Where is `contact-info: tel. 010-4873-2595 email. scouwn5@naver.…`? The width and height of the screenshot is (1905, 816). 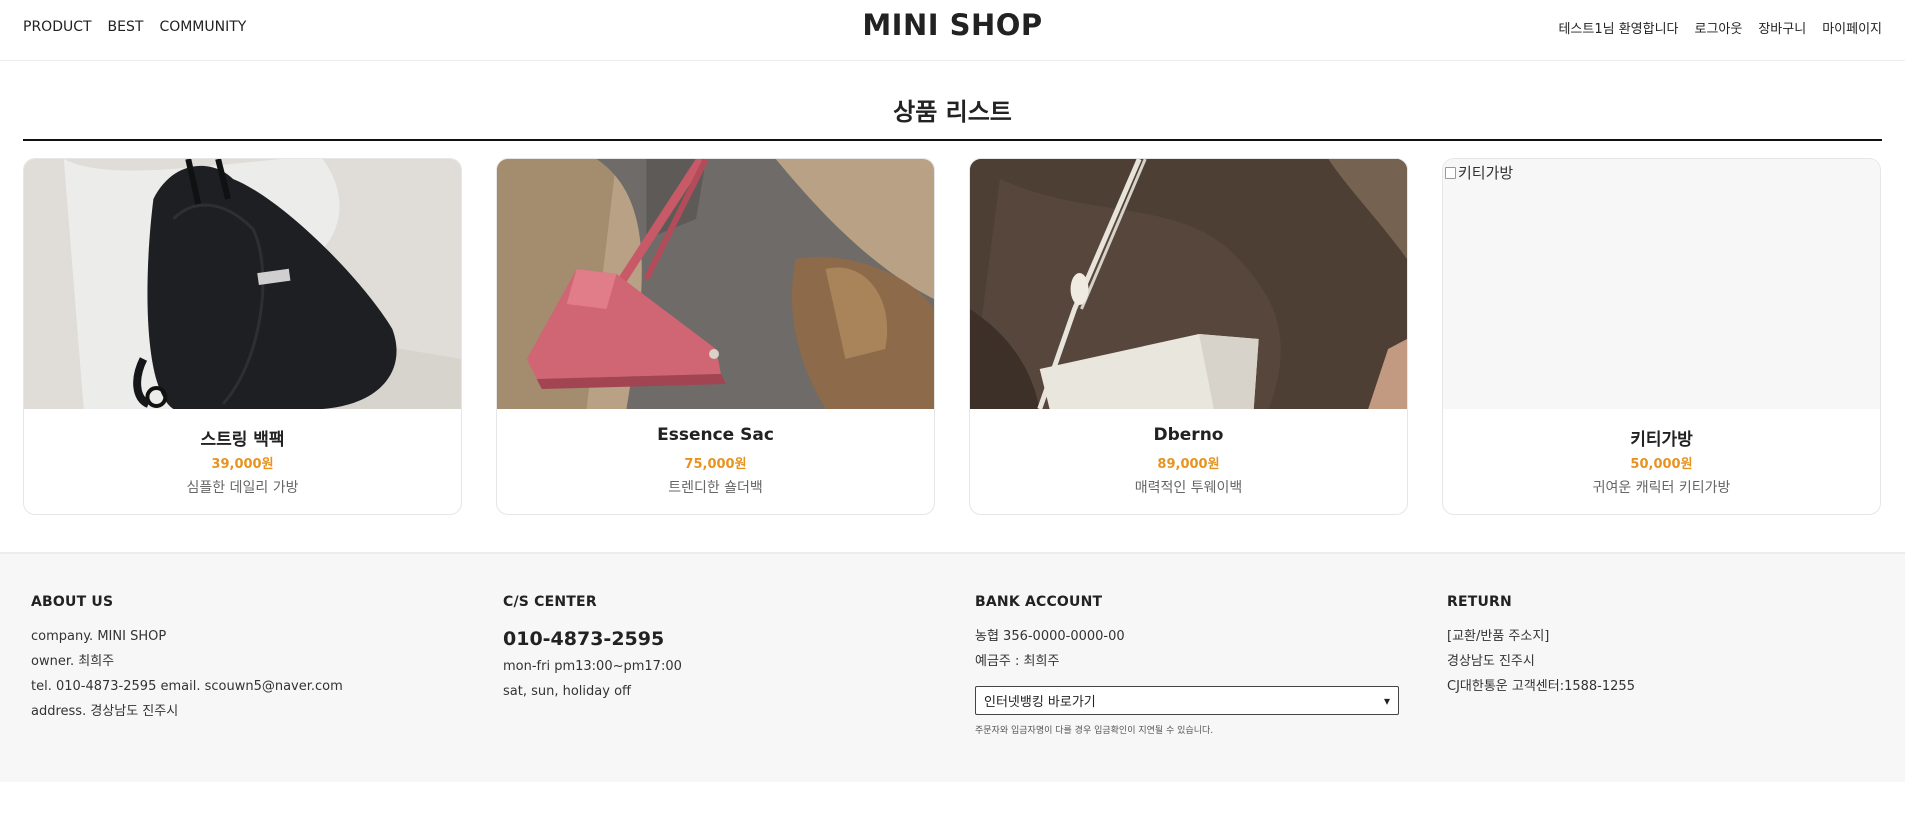
contact-info: tel. 010-4873-2595 email. scouwn5@naver.… is located at coordinates (187, 686).